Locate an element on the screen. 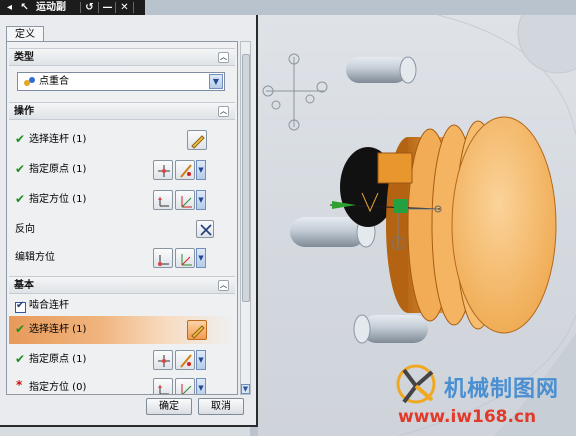  minimize-icon: — is located at coordinates (107, 7).